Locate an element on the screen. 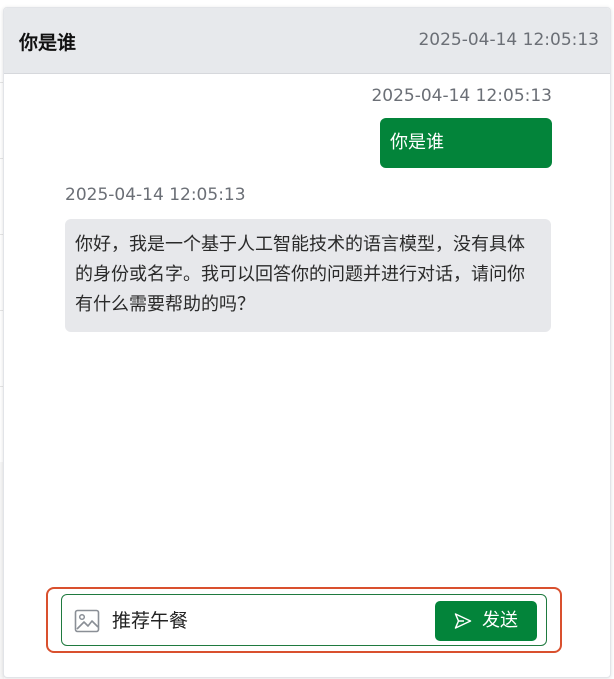 The width and height of the screenshot is (614, 679). message-input is located at coordinates (262, 619).